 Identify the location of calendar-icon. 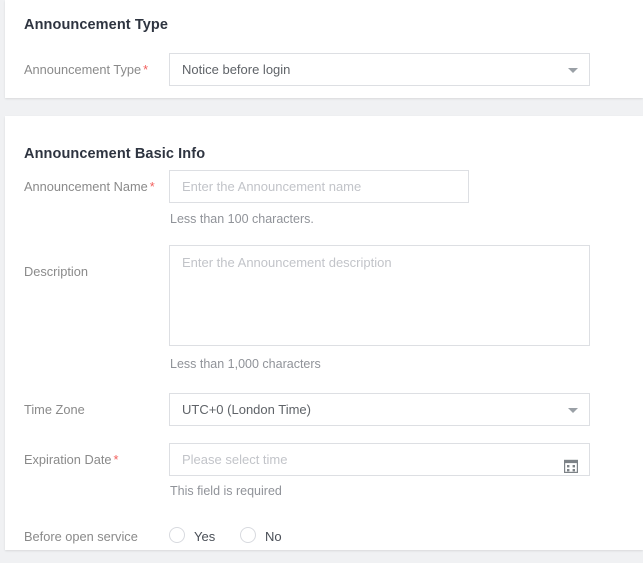
(571, 463).